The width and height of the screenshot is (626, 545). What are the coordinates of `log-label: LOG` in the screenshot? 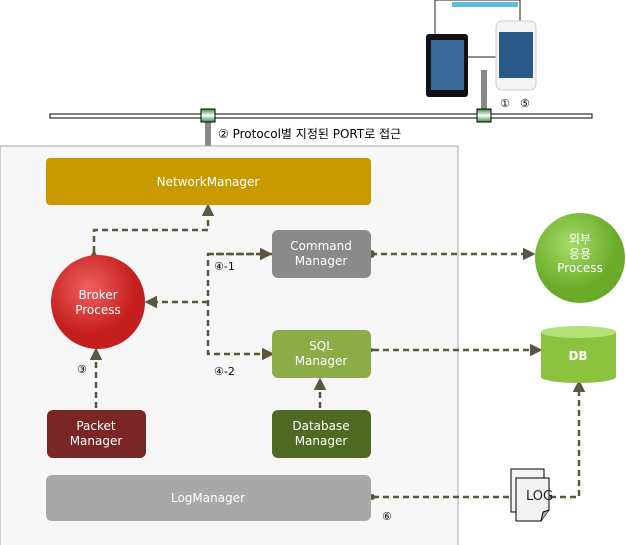 It's located at (539, 496).